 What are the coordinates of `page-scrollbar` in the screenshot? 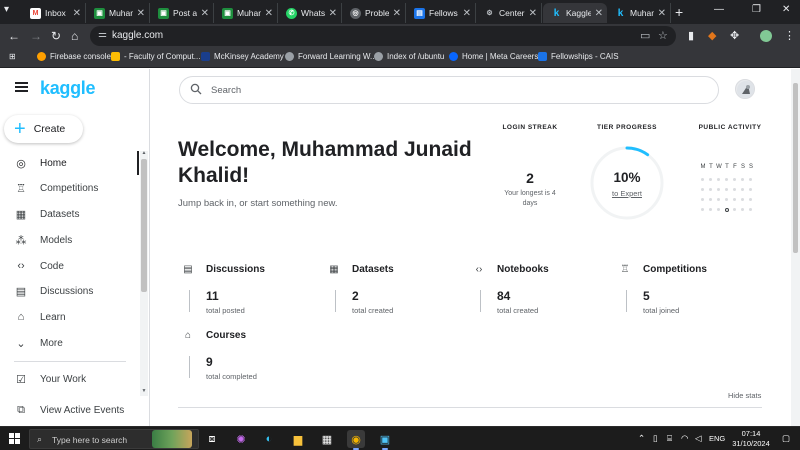 It's located at (795, 247).